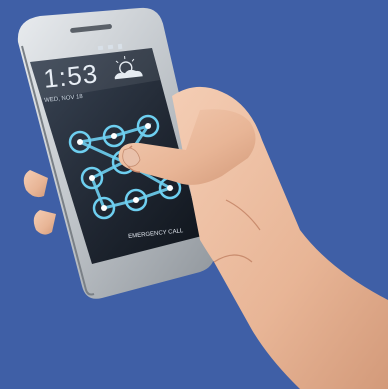 The image size is (388, 389). What do you see at coordinates (110, 47) in the screenshot?
I see `signal-icon` at bounding box center [110, 47].